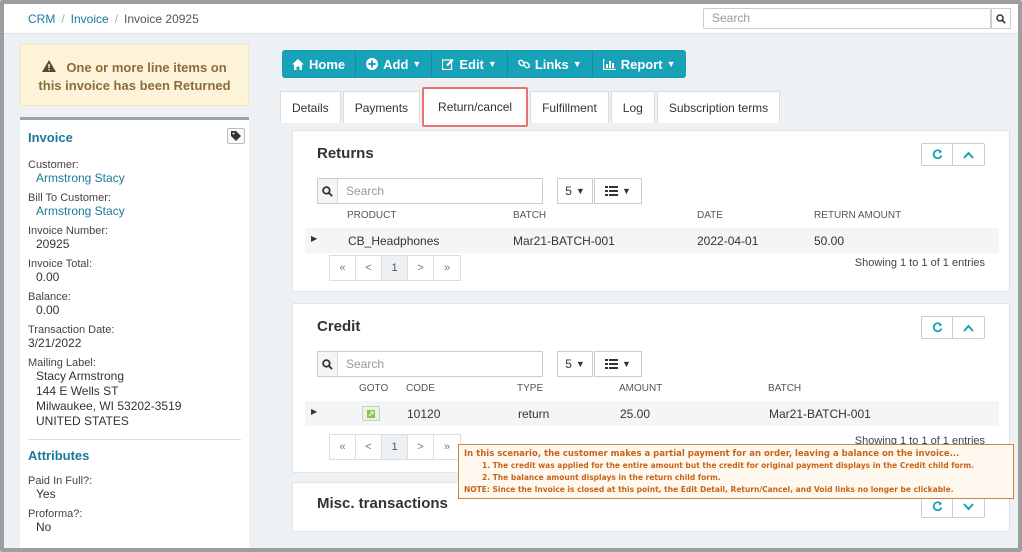 The width and height of the screenshot is (1022, 552). What do you see at coordinates (371, 215) in the screenshot?
I see `column-header: PRODUCT` at bounding box center [371, 215].